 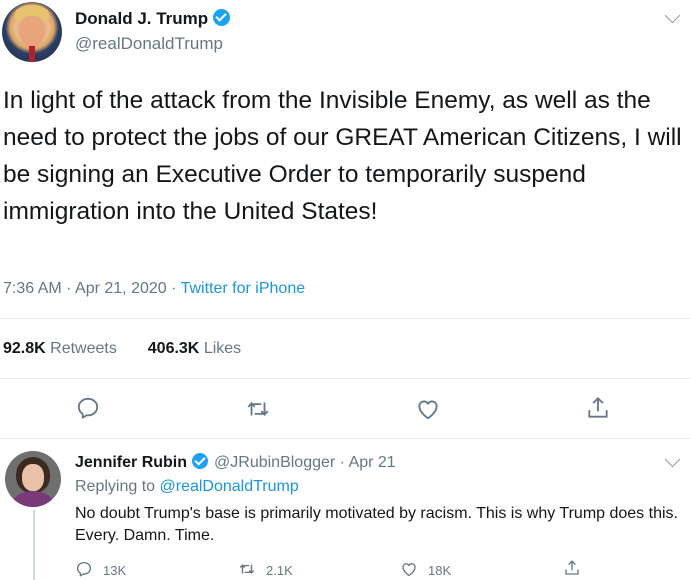 I want to click on reply-retweet-count: 2.1K, so click(x=279, y=570).